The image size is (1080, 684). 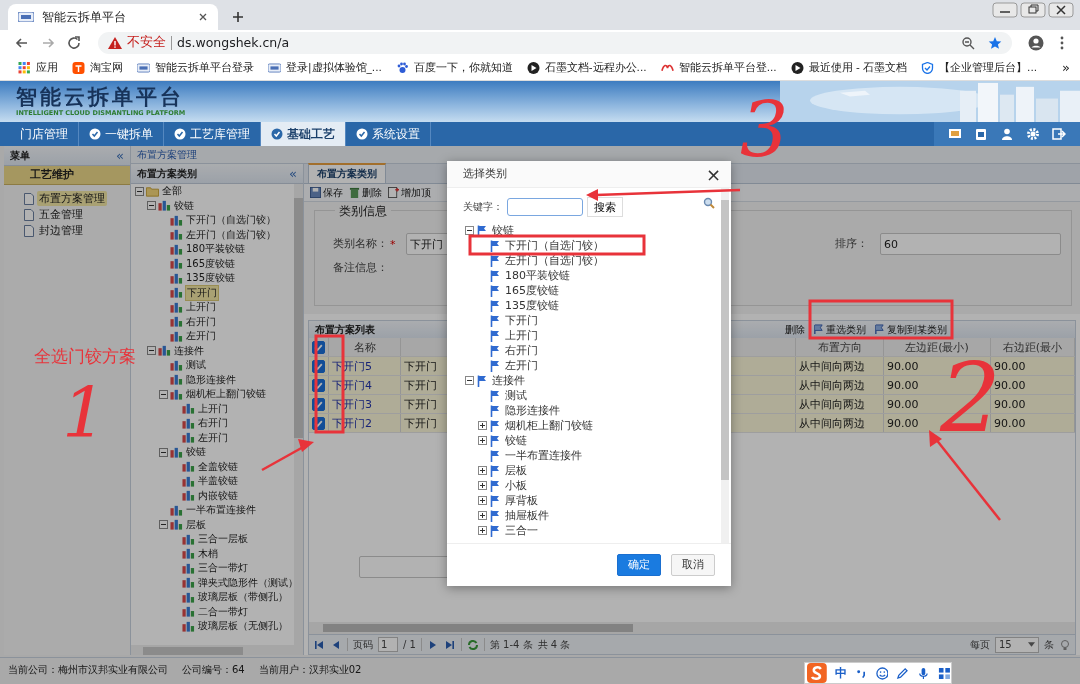 I want to click on annotation-number: 1, so click(x=84, y=413).